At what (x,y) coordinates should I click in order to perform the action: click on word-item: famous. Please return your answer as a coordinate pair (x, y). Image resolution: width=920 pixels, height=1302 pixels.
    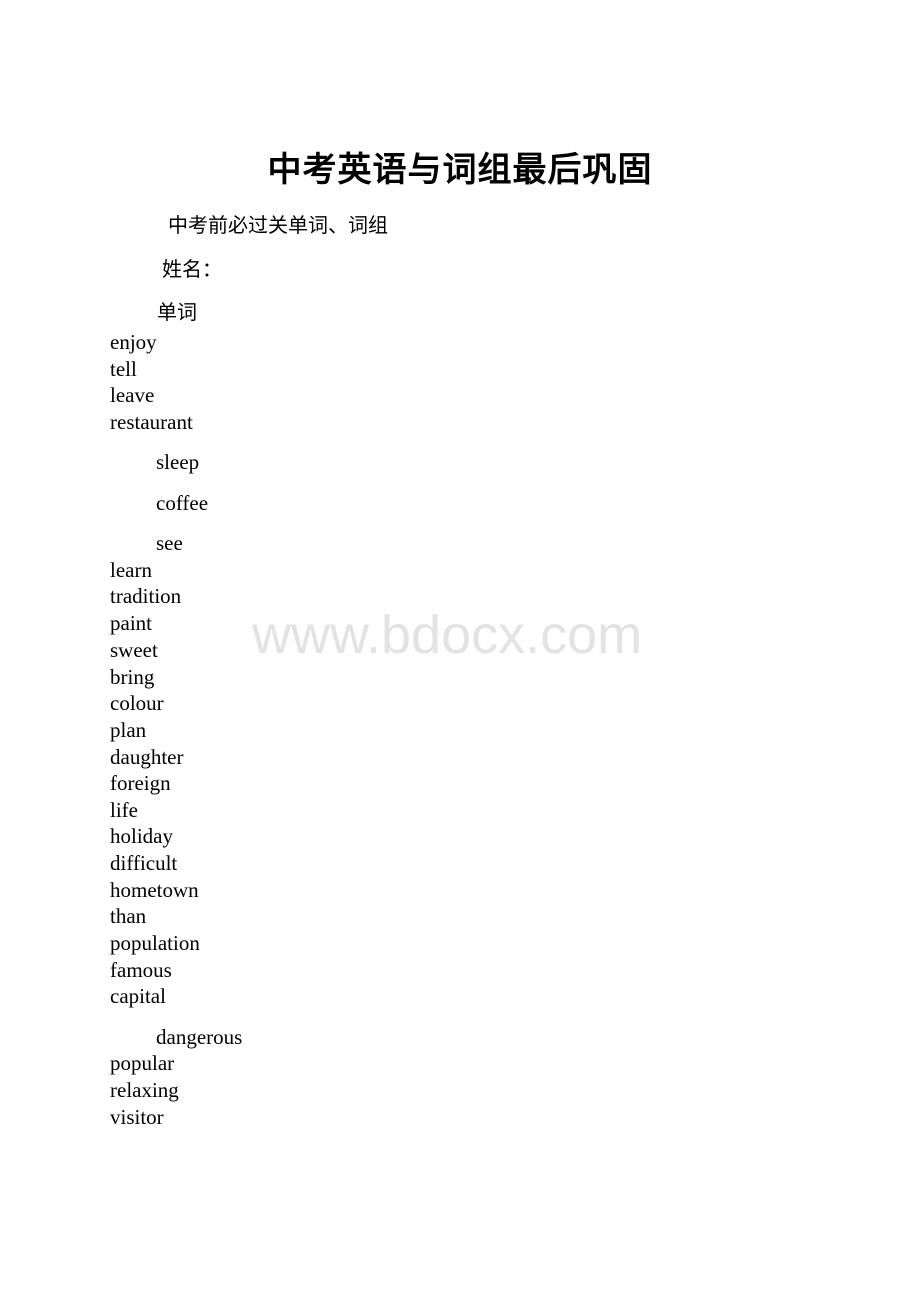
    Looking at the image, I should click on (141, 970).